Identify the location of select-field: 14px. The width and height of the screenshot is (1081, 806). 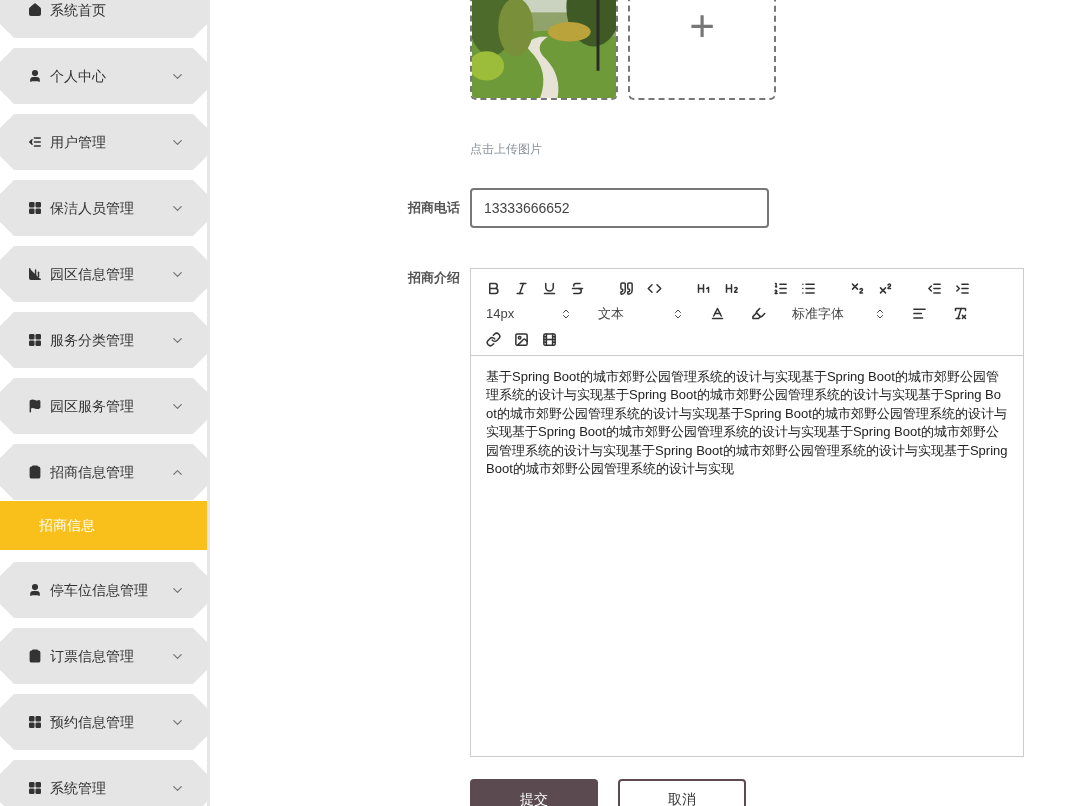
(529, 314).